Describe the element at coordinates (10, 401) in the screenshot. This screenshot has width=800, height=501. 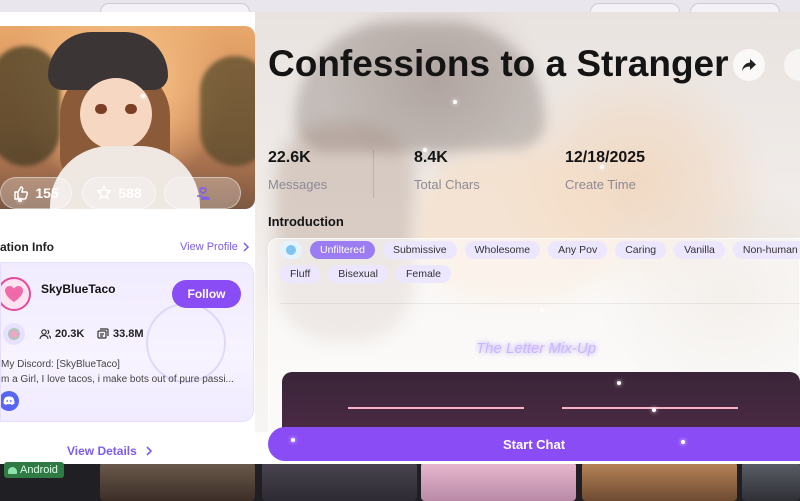
I see `discord-icon` at that location.